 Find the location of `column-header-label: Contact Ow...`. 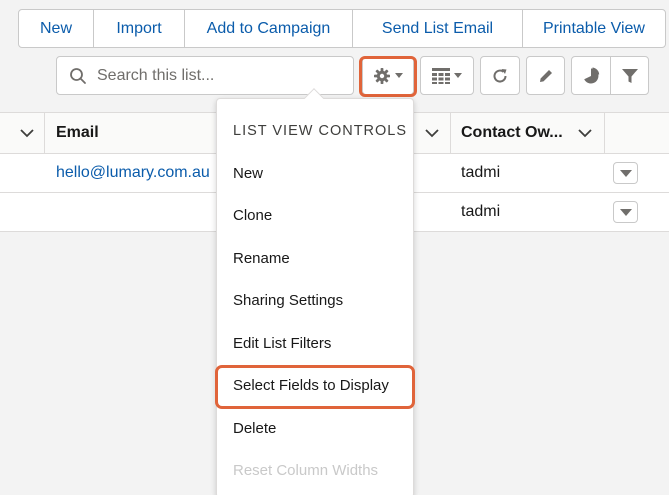

column-header-label: Contact Ow... is located at coordinates (512, 132).